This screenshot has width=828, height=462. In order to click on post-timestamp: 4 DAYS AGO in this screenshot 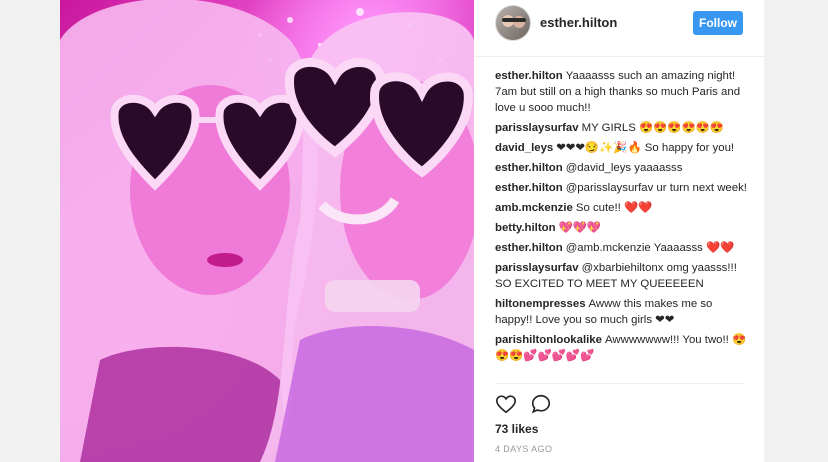, I will do `click(524, 449)`.